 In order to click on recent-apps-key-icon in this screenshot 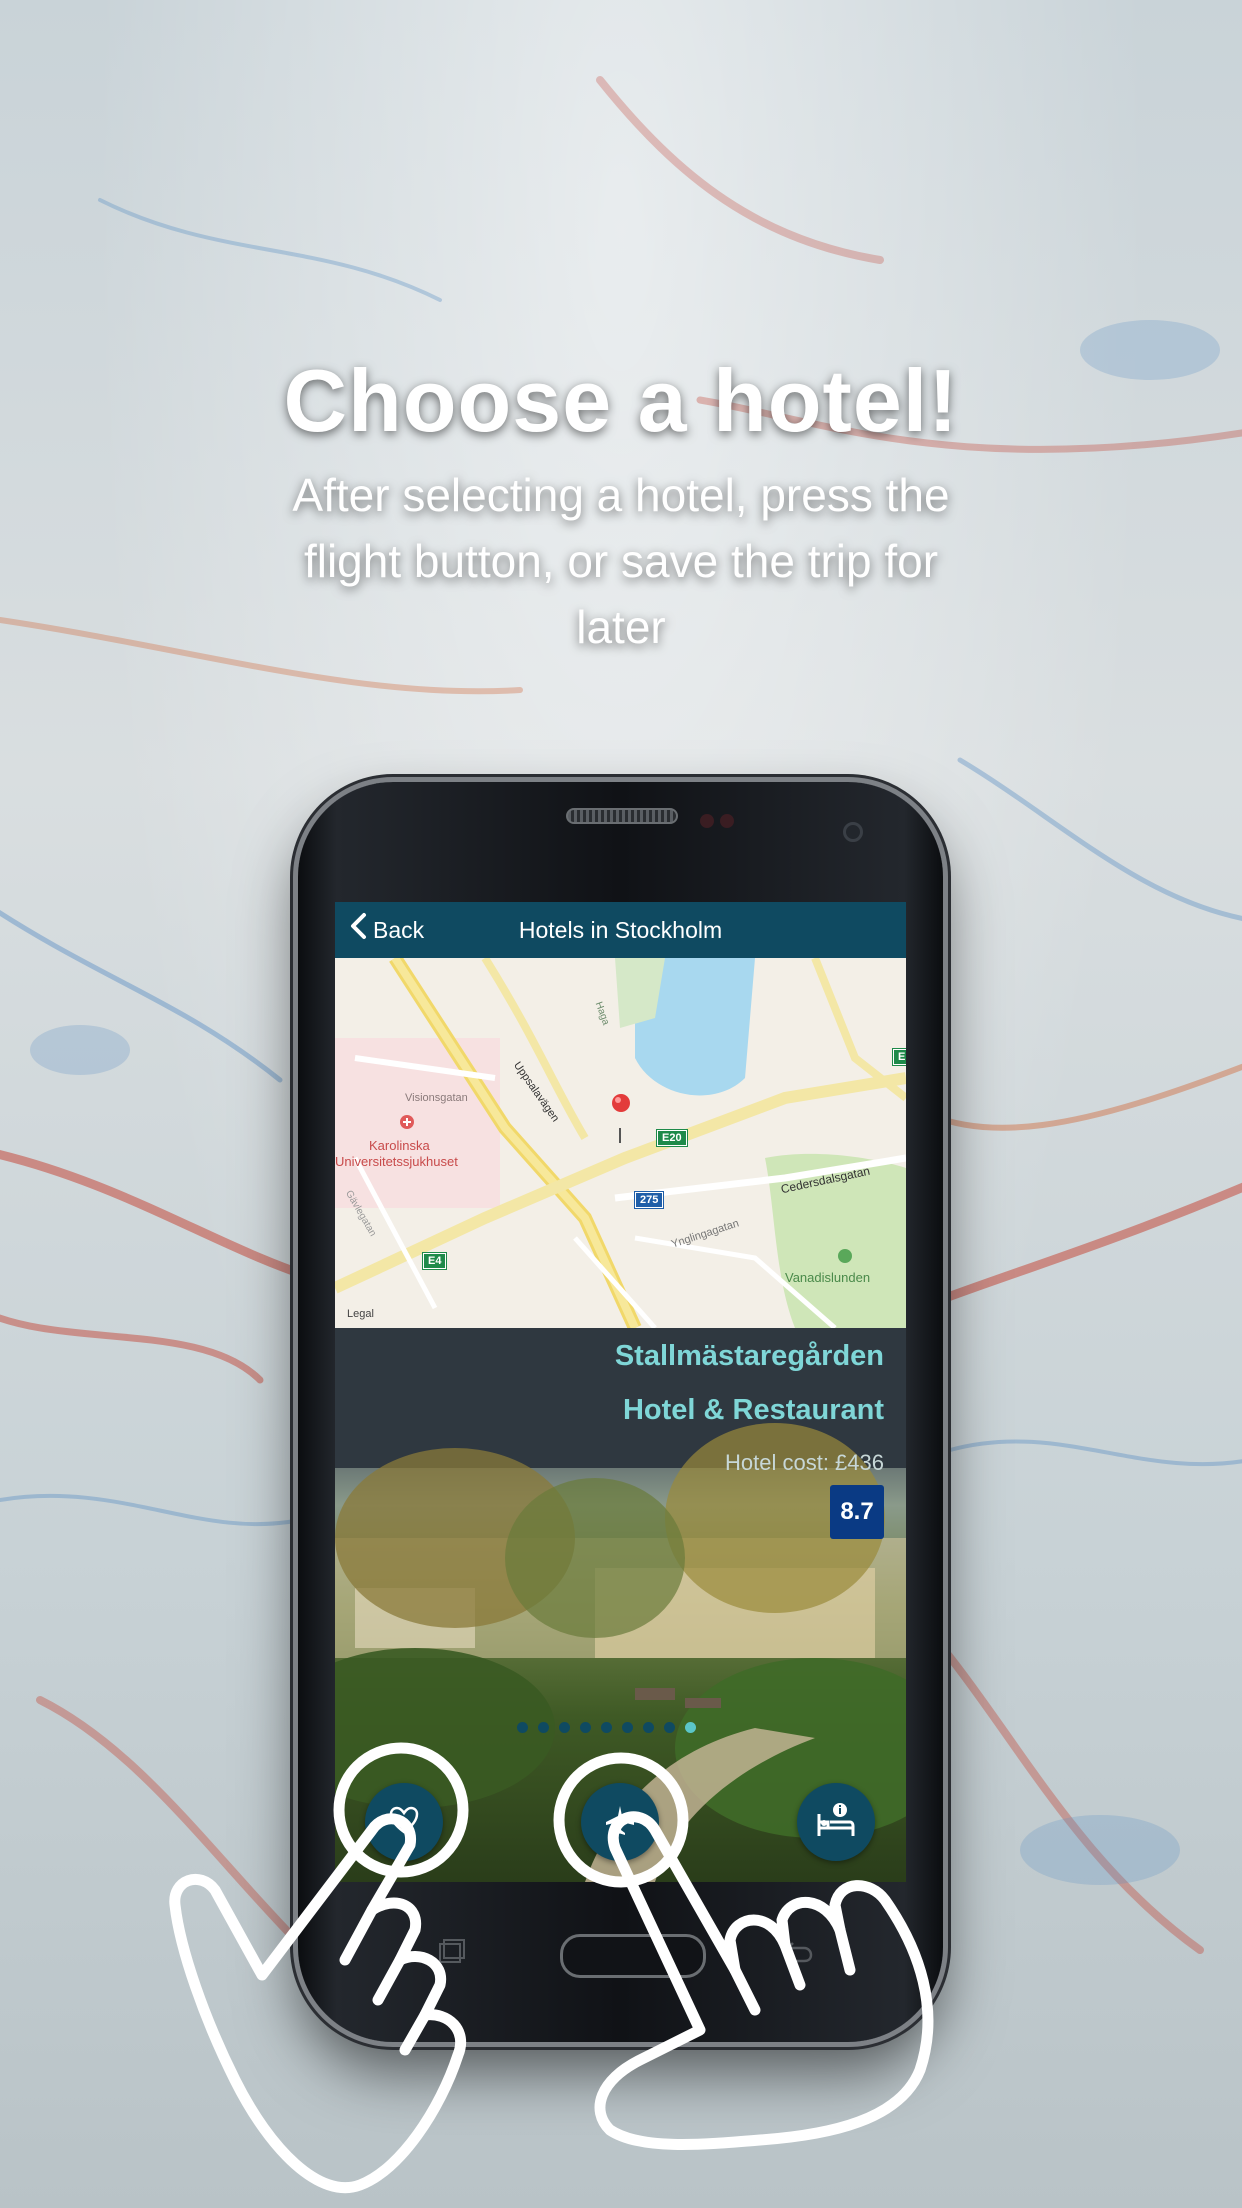, I will do `click(450, 1953)`.